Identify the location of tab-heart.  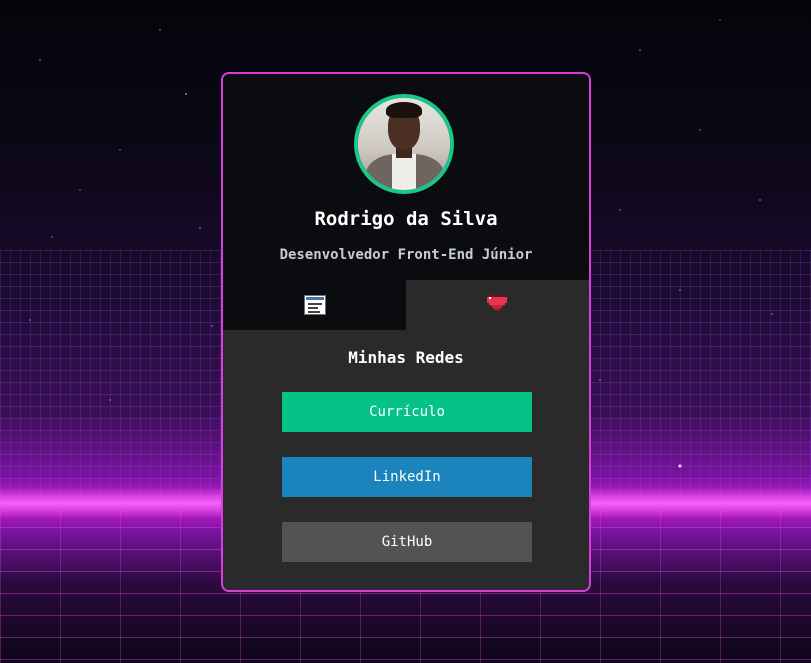
(497, 305).